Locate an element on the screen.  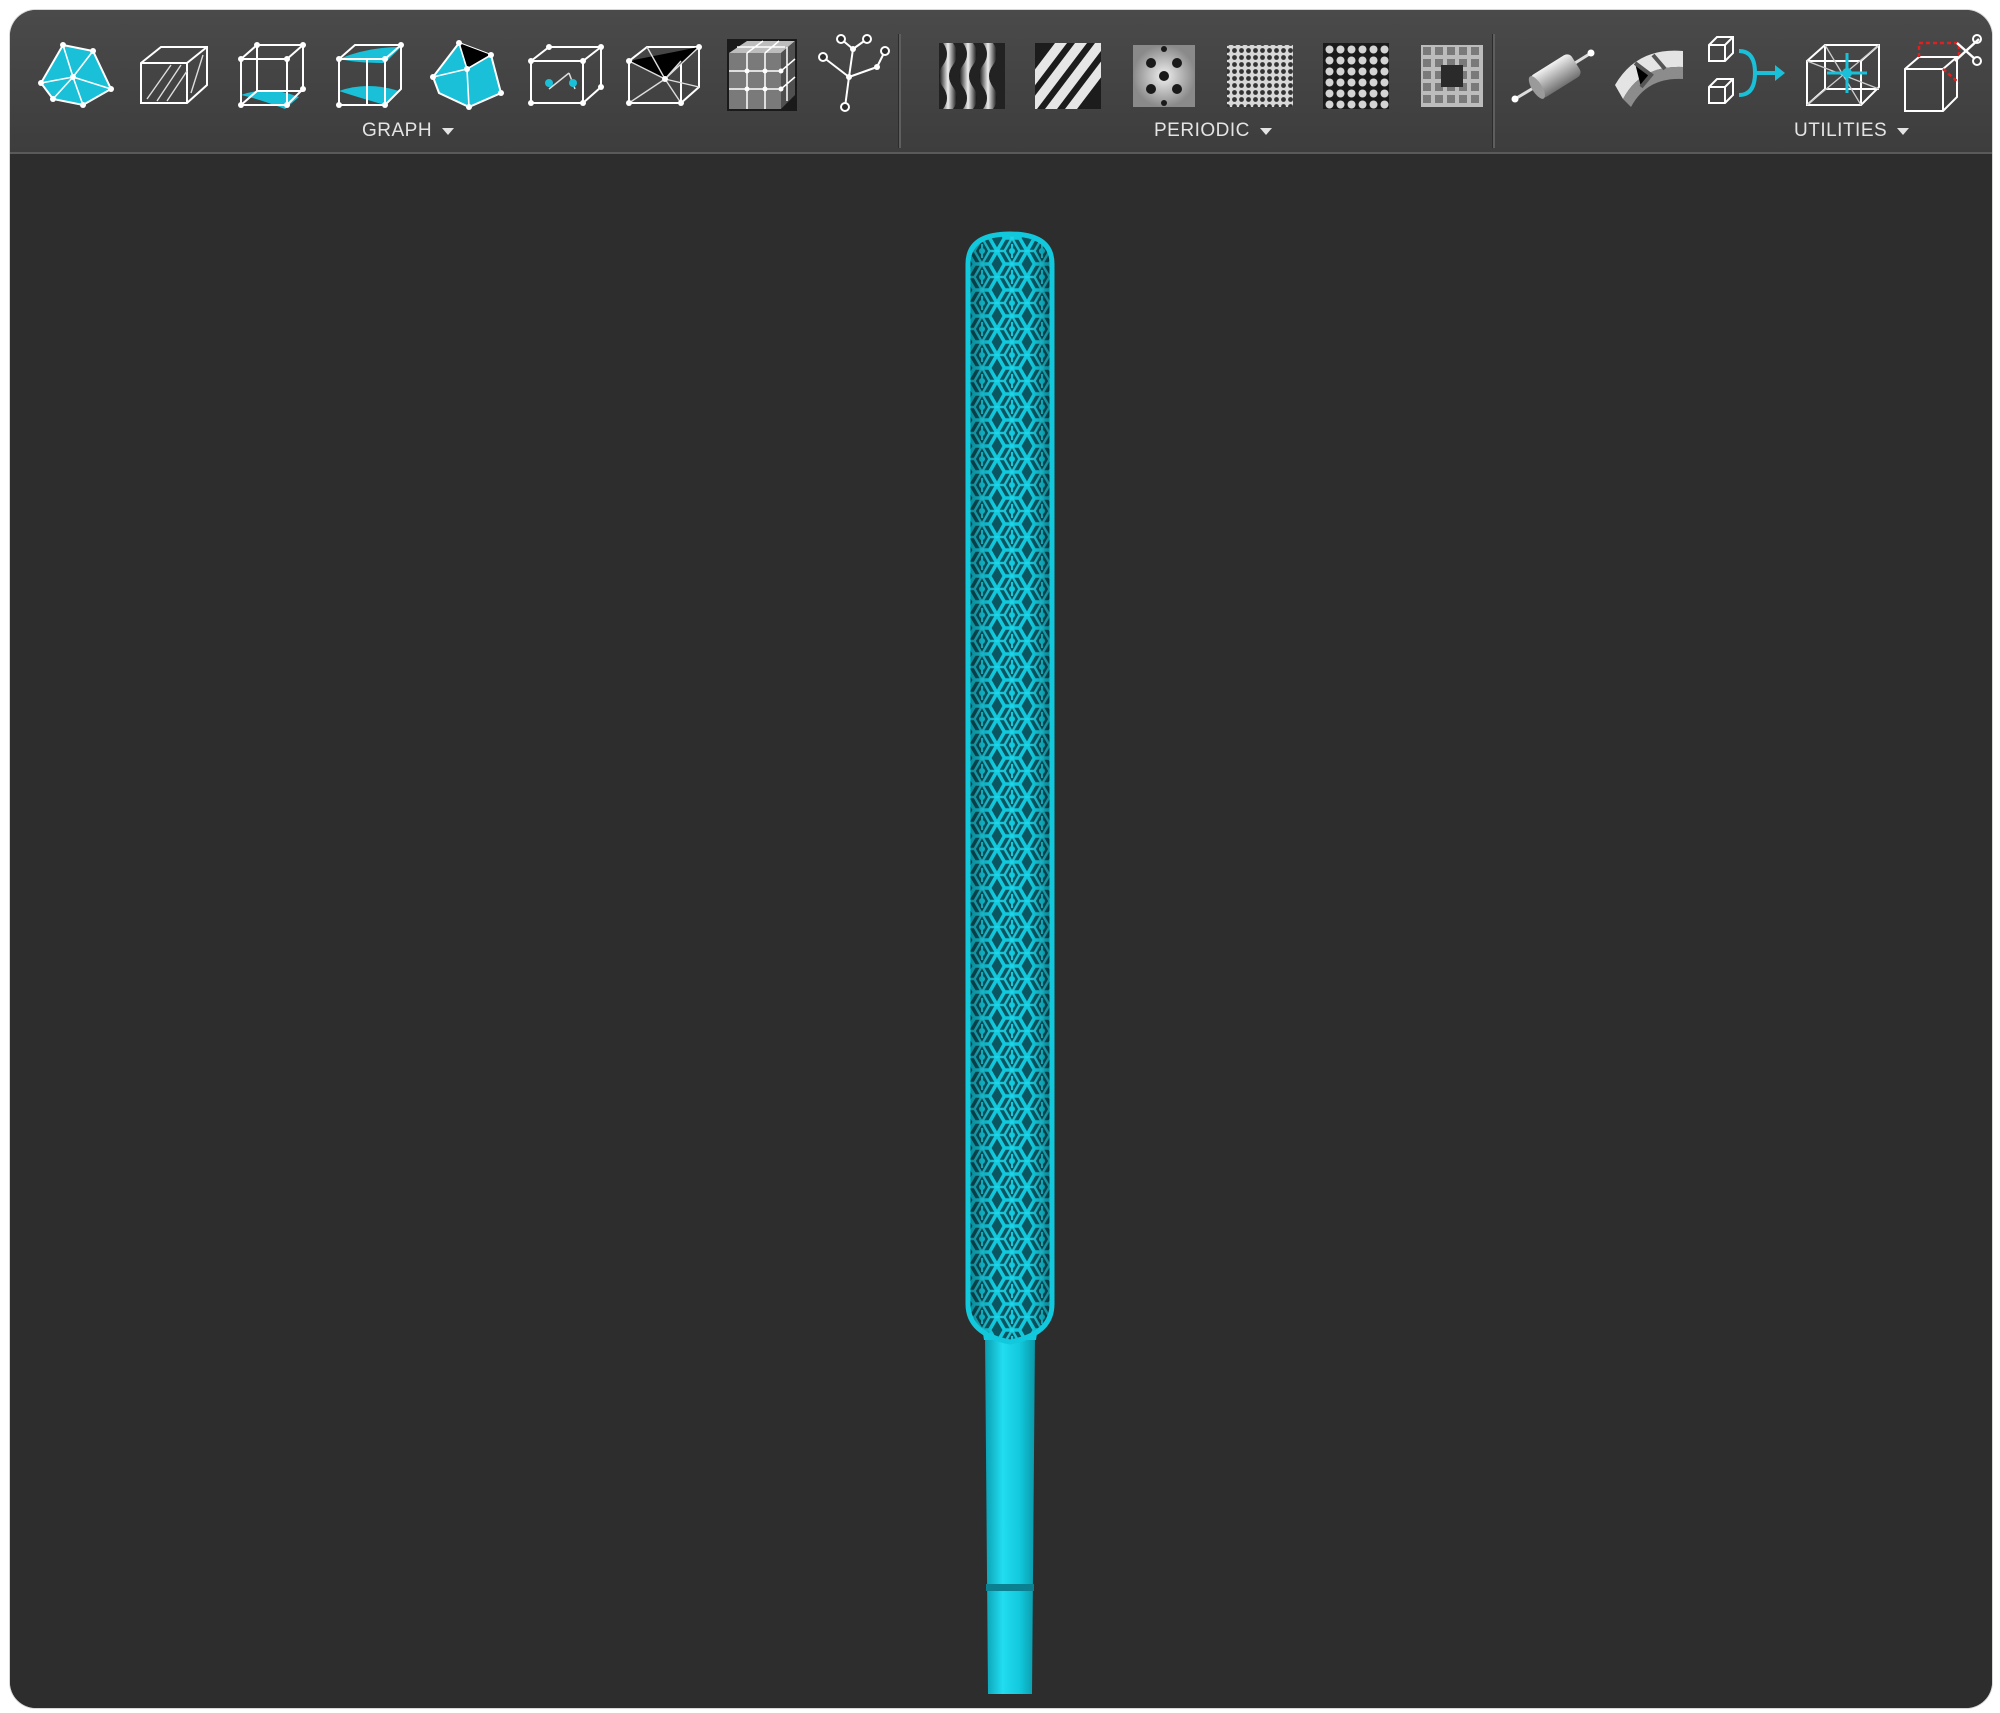
utilities-group: UTILITIES is located at coordinates (1743, 81).